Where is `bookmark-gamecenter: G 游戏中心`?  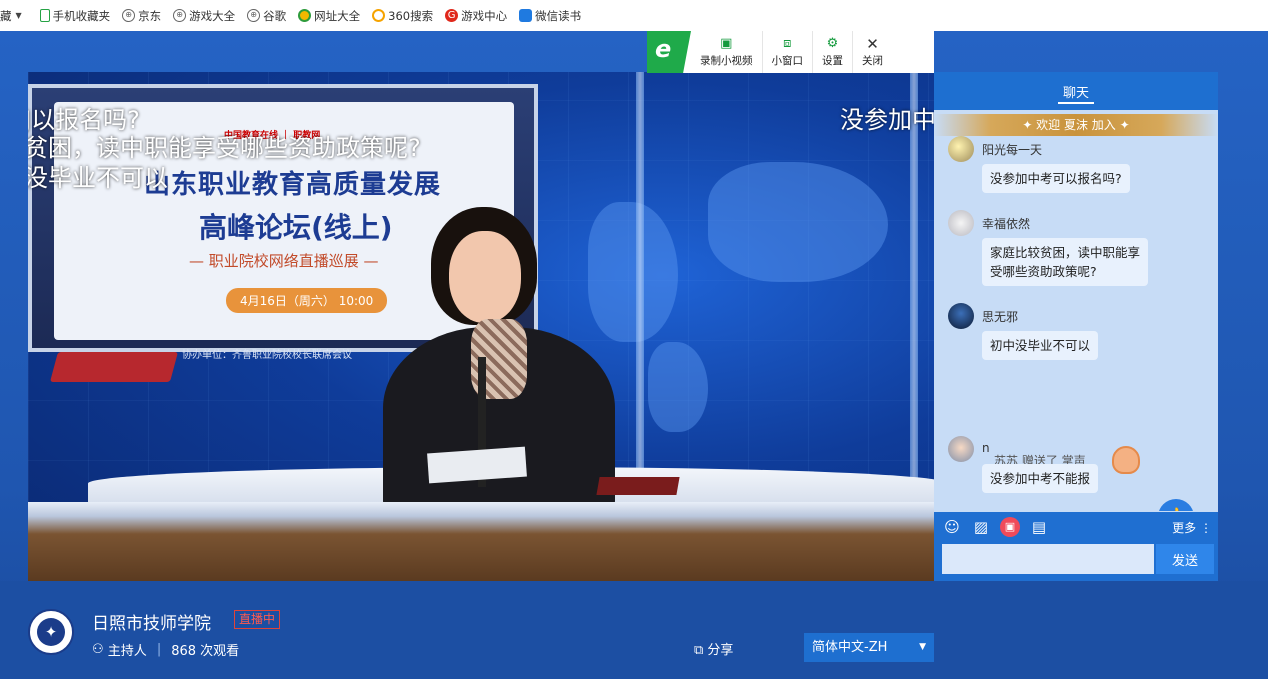 bookmark-gamecenter: G 游戏中心 is located at coordinates (476, 16).